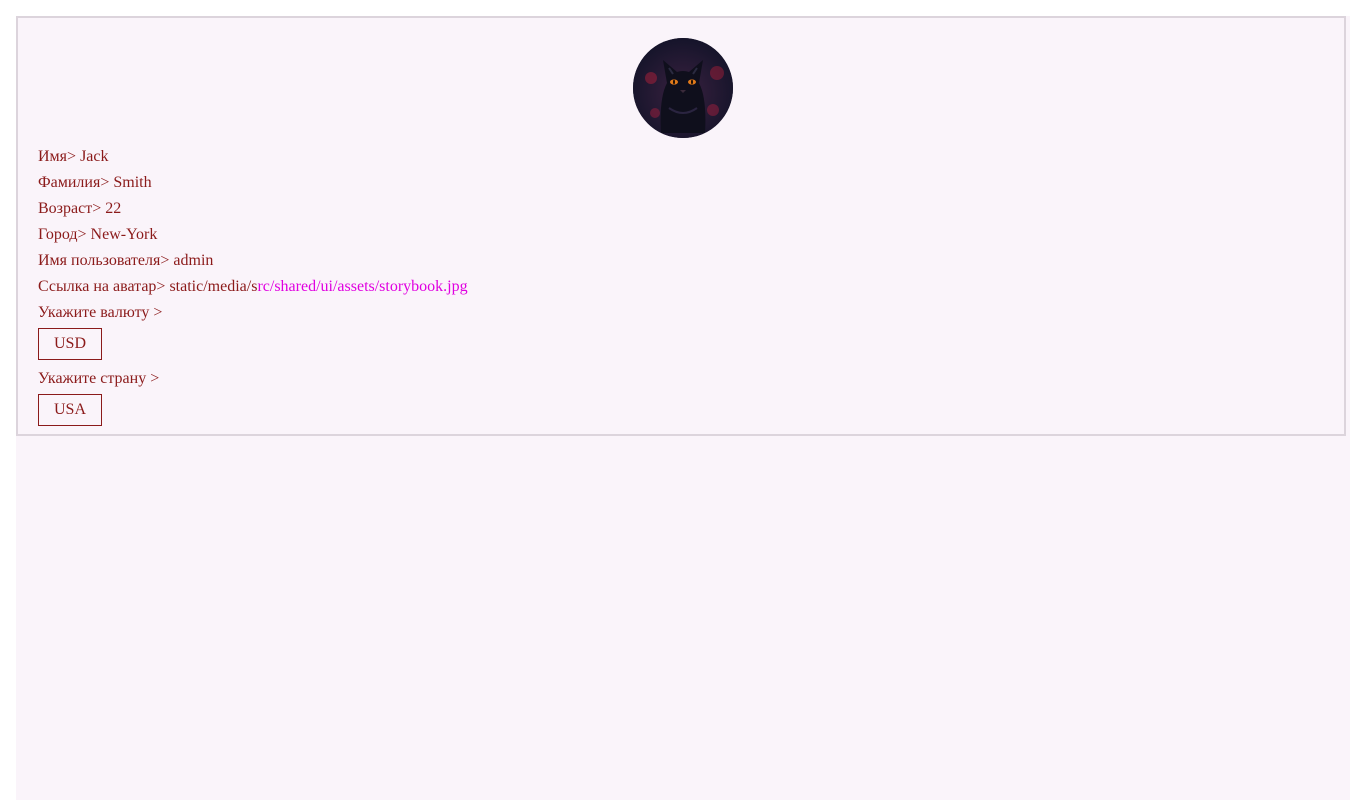  I want to click on currency-select: USD, so click(70, 344).